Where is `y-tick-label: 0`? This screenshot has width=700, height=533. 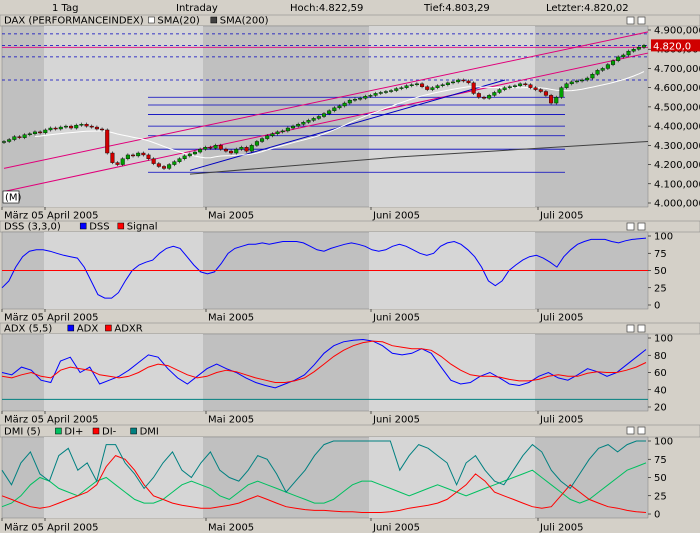
y-tick-label: 0 is located at coordinates (657, 515).